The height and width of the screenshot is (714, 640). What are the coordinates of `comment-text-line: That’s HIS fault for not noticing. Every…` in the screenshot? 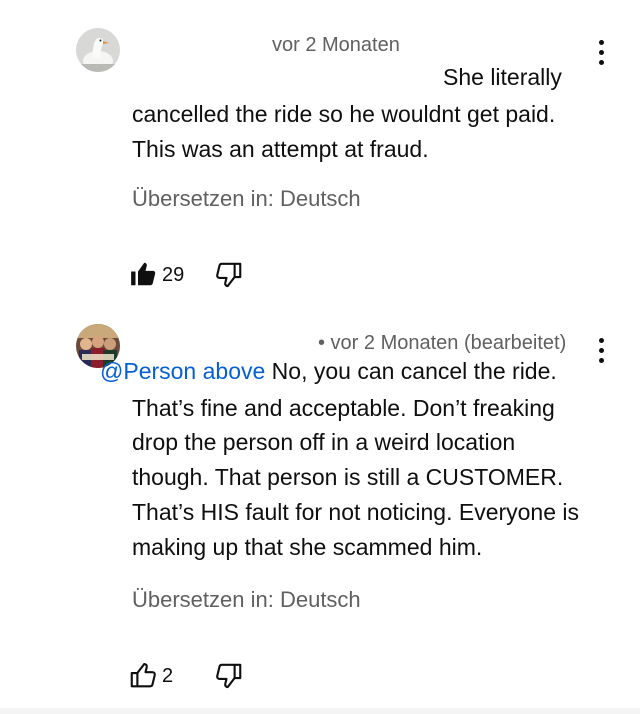 It's located at (356, 512).